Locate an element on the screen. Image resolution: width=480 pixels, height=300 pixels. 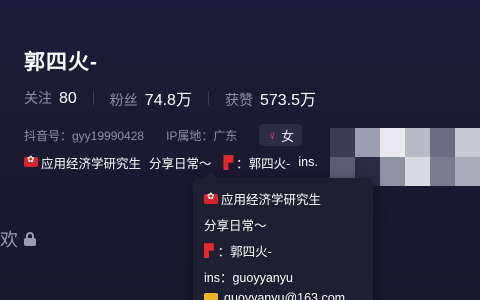
tab-label: 欢 is located at coordinates (9, 240).